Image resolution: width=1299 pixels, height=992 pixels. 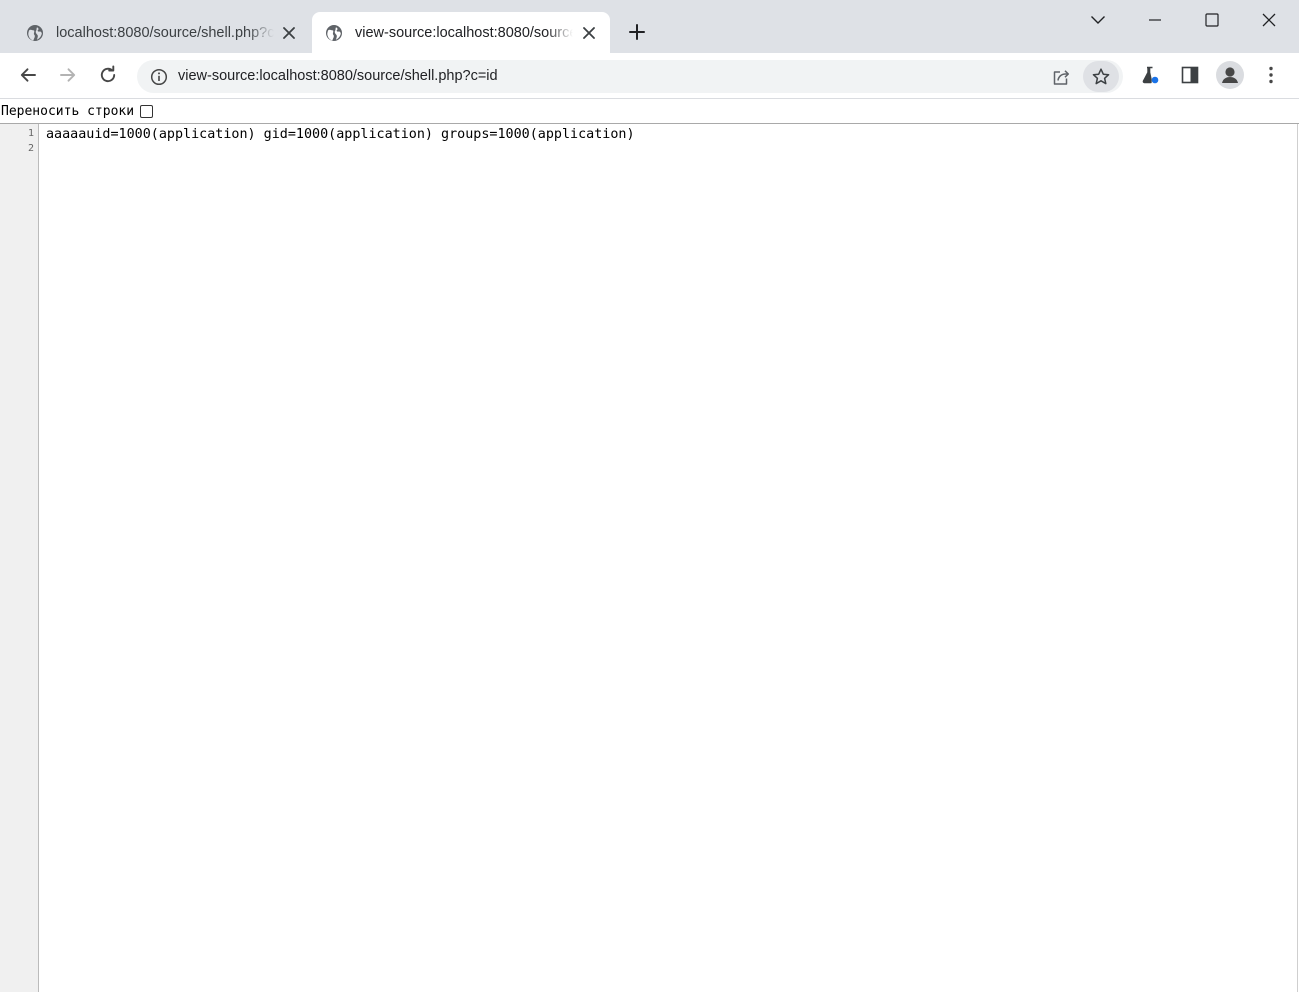 I want to click on tab-title: localhost:8080/source/shell.php?c=id, so click(x=165, y=32).